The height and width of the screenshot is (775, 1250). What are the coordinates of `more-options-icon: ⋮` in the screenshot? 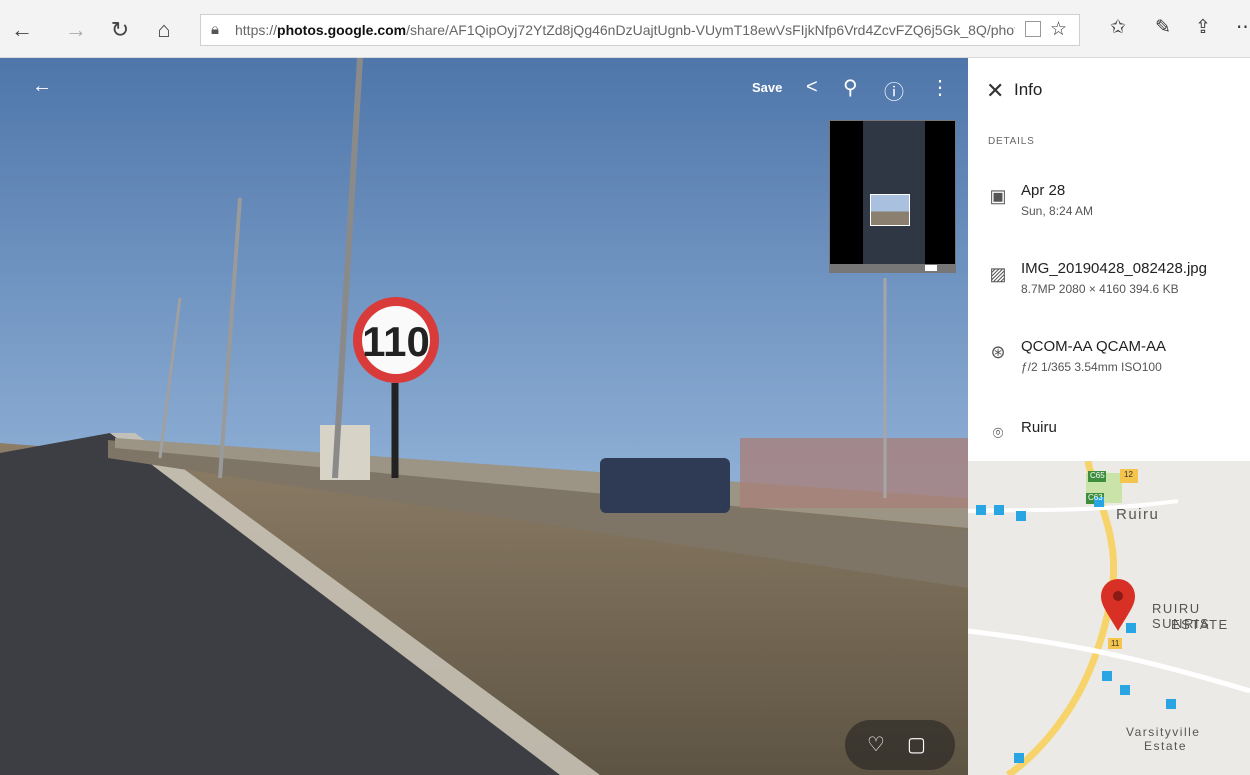 It's located at (940, 87).